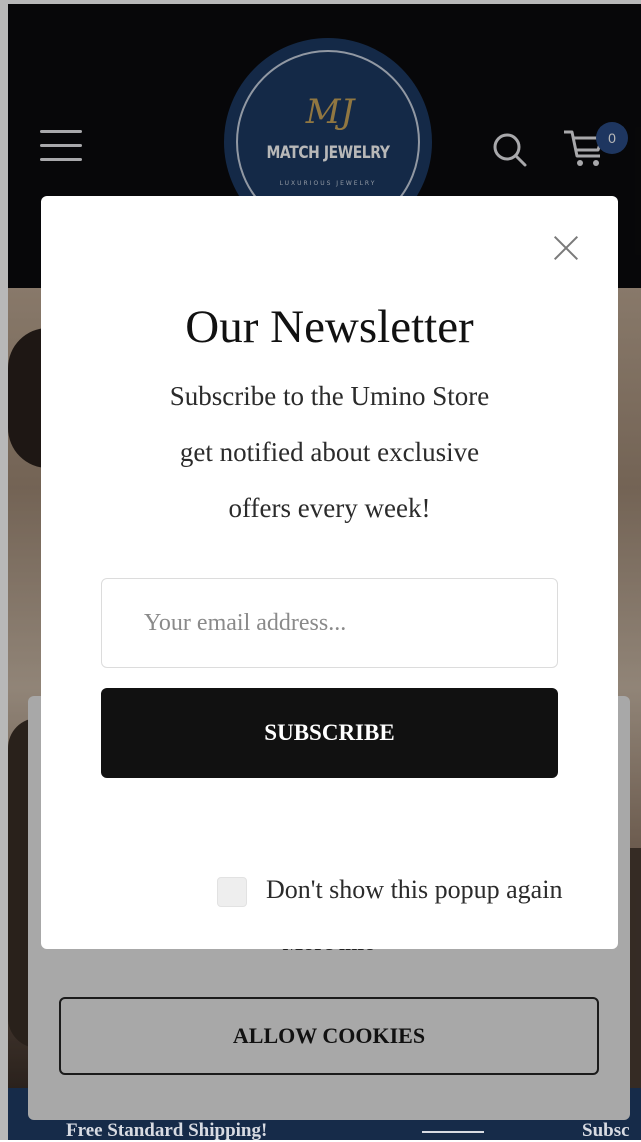  What do you see at coordinates (329, 452) in the screenshot?
I see `popup-description-line: get notified about exclusive` at bounding box center [329, 452].